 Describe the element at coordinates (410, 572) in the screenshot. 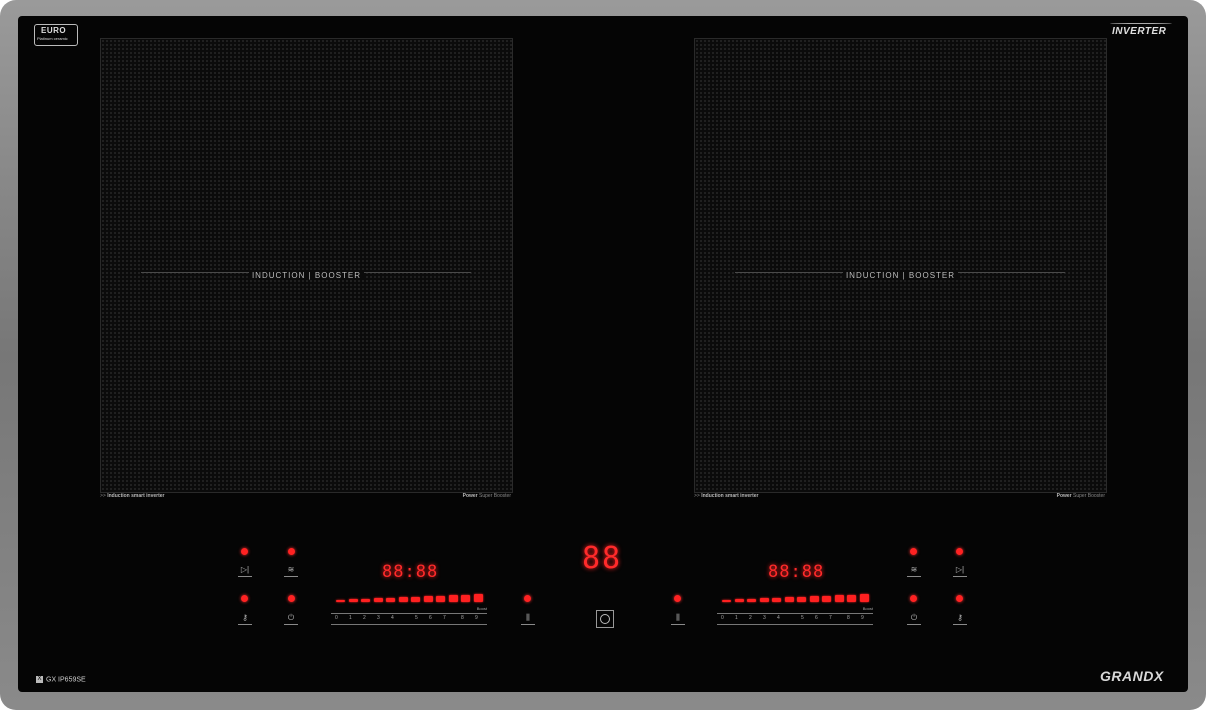

I see `left-timer-display: 88:88` at that location.